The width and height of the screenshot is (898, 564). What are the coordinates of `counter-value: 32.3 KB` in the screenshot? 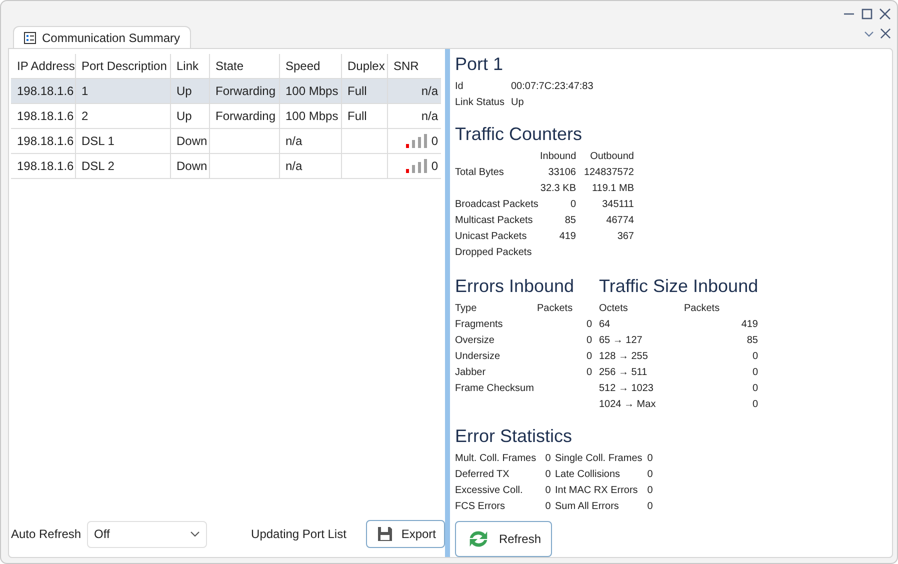 It's located at (558, 188).